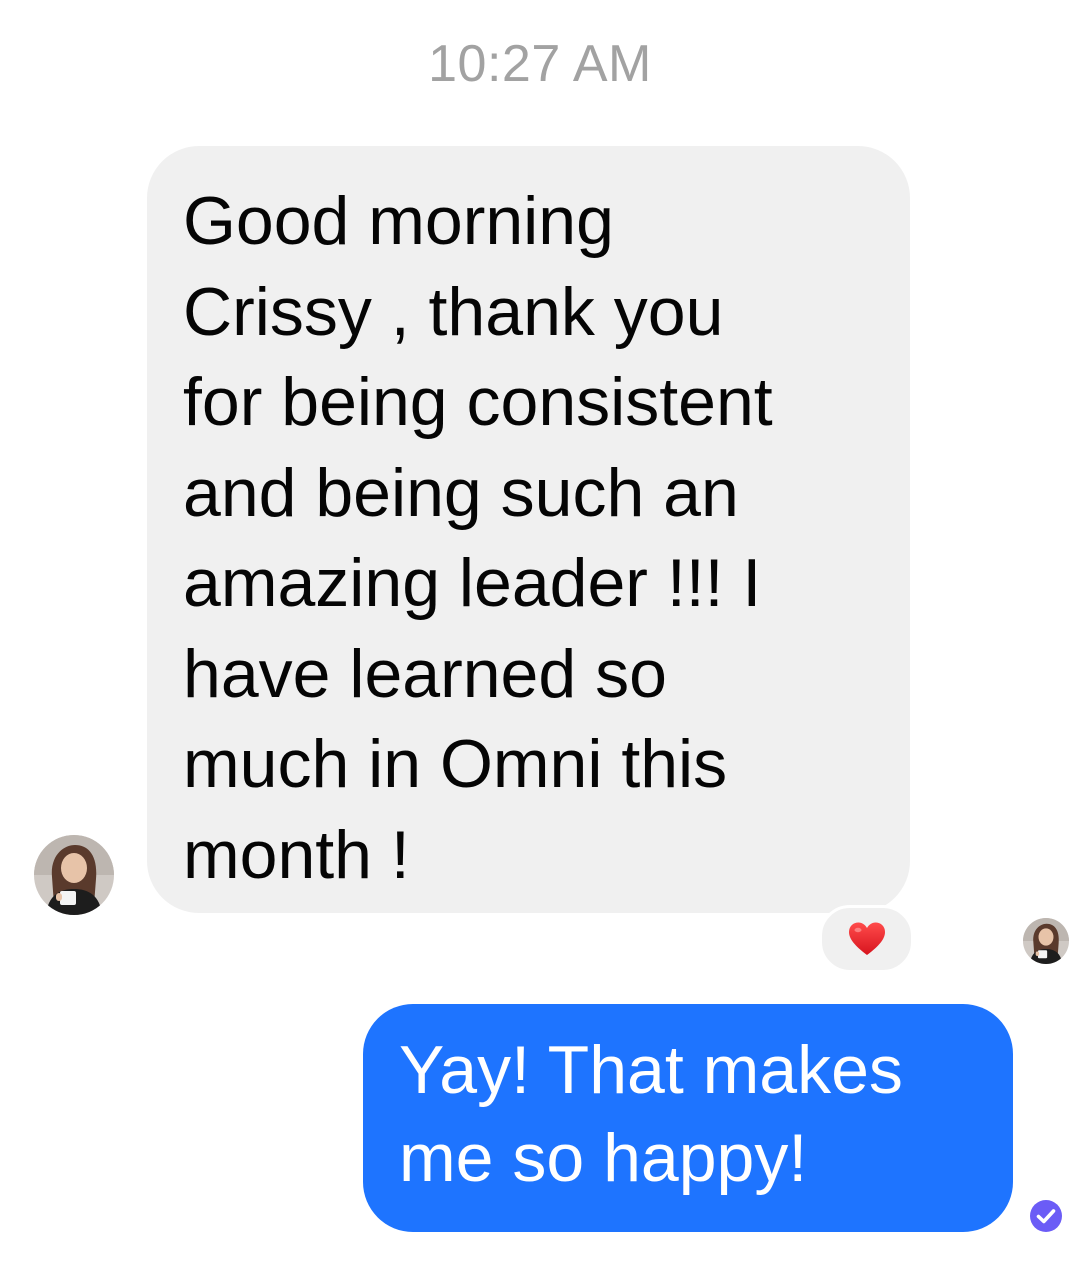 Image resolution: width=1080 pixels, height=1262 pixels. I want to click on read-receipt-avatar, so click(1046, 941).